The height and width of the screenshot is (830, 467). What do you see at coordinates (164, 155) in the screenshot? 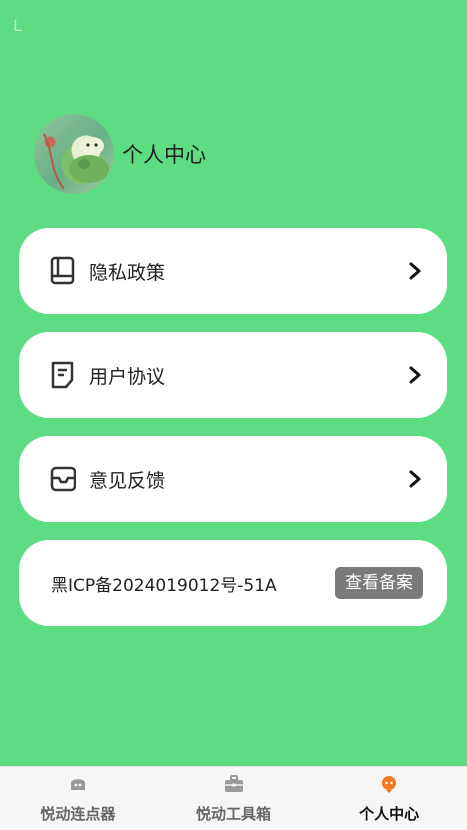
I see `page-title: 个人中心` at bounding box center [164, 155].